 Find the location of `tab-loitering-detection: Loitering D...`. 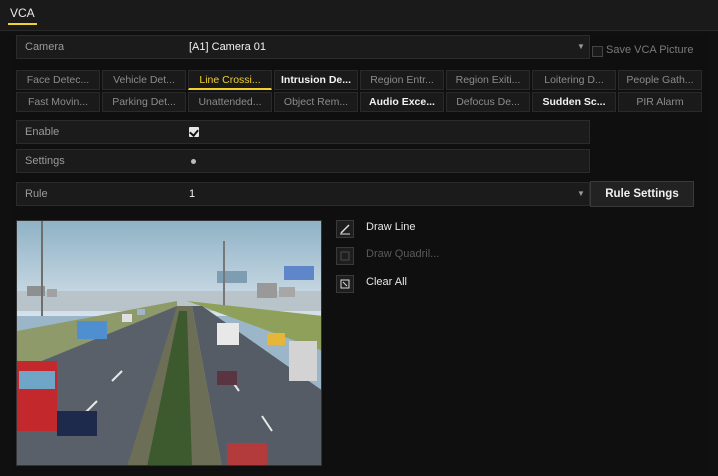

tab-loitering-detection: Loitering D... is located at coordinates (574, 80).